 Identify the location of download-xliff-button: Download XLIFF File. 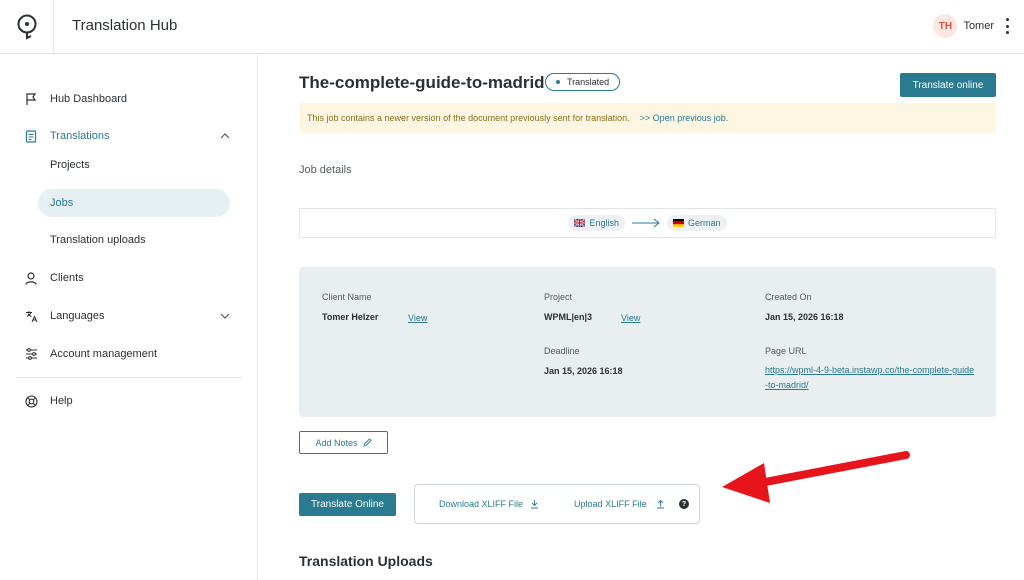
(489, 504).